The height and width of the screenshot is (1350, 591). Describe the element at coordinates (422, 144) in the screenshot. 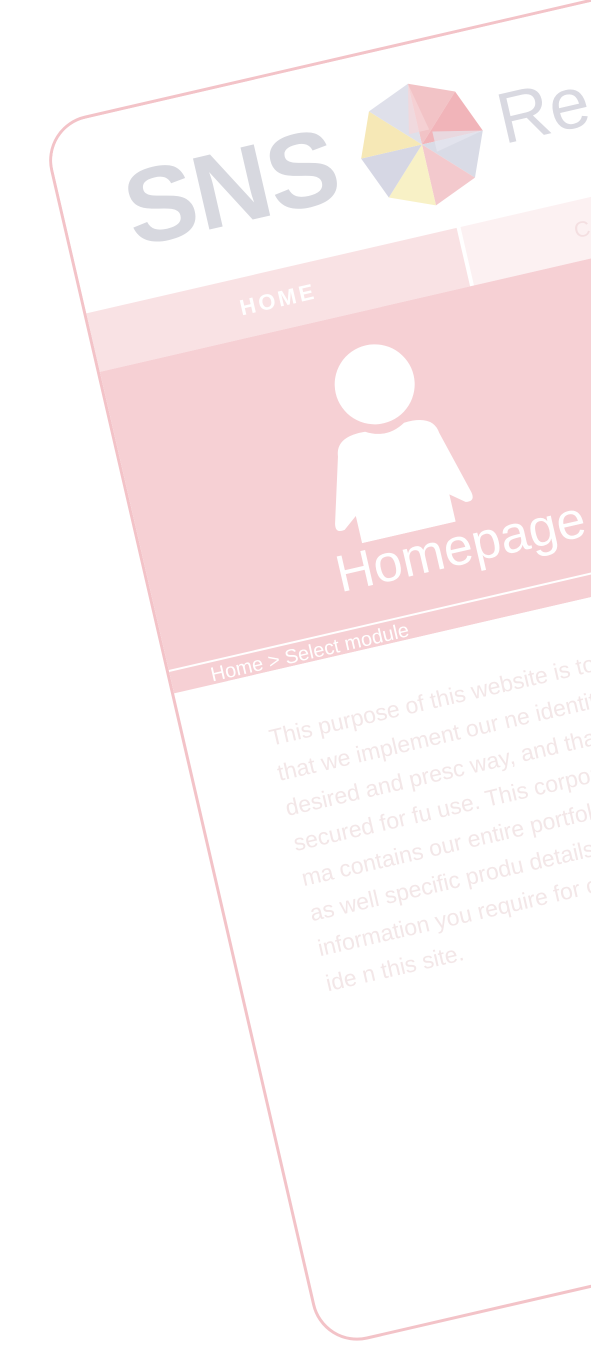

I see `logo-star-icon` at that location.